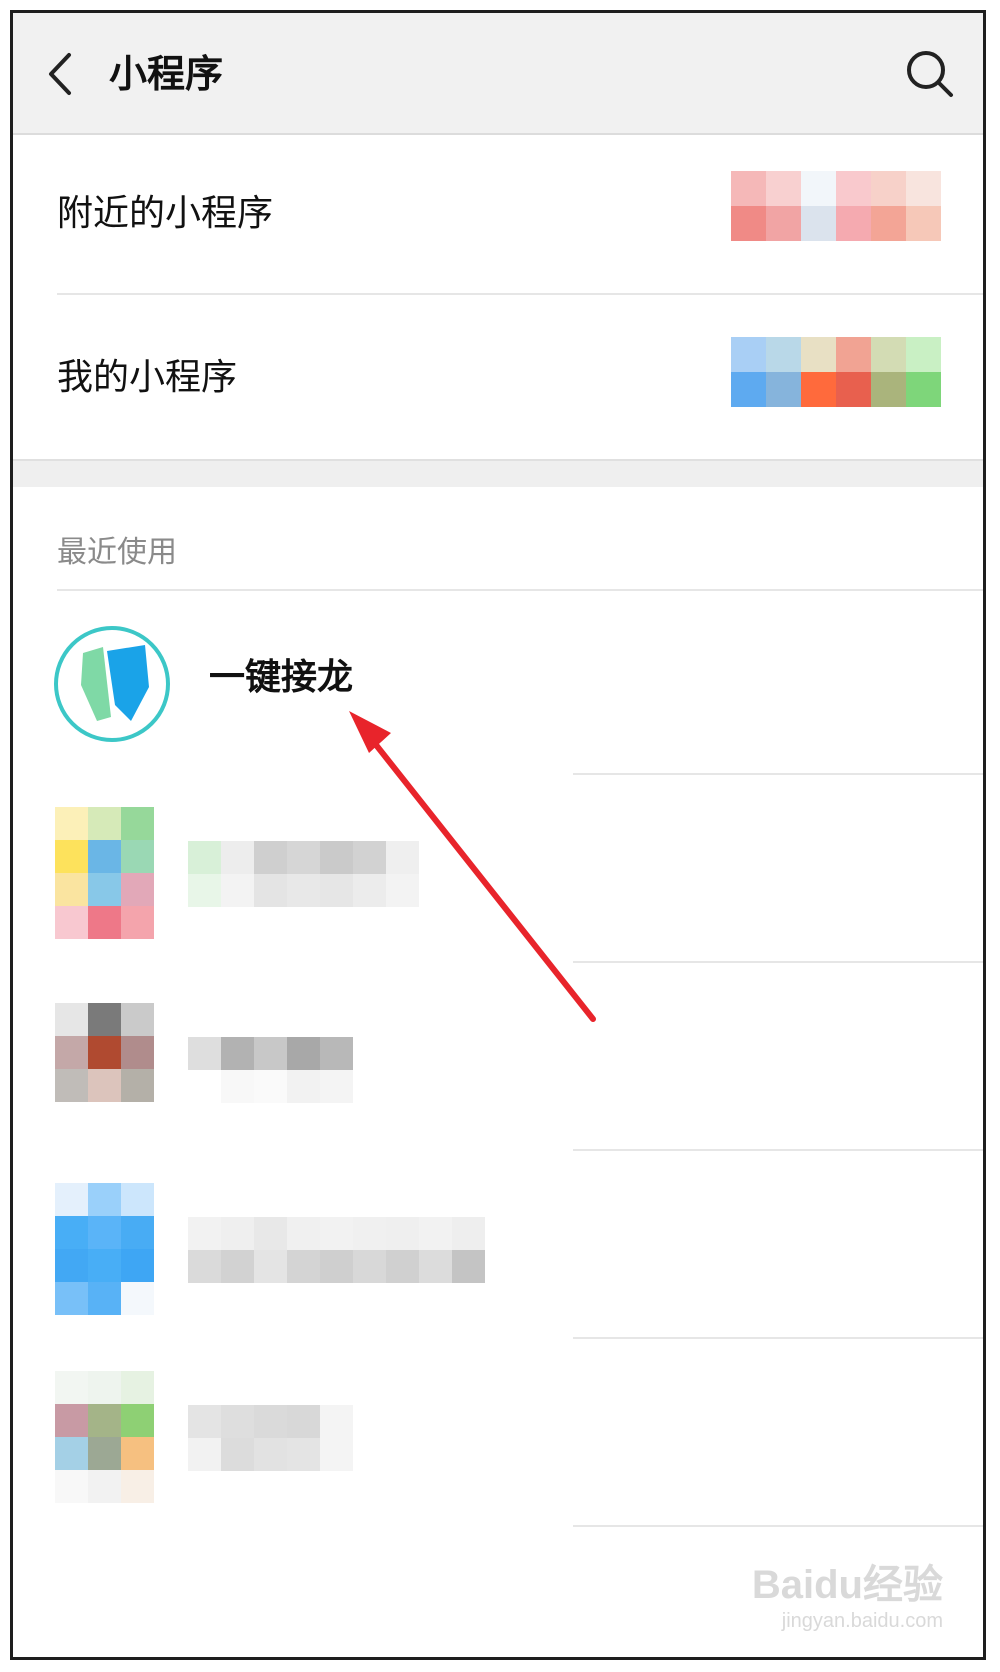 The image size is (1000, 1672). I want to click on row-label: 附近的小程序, so click(165, 213).